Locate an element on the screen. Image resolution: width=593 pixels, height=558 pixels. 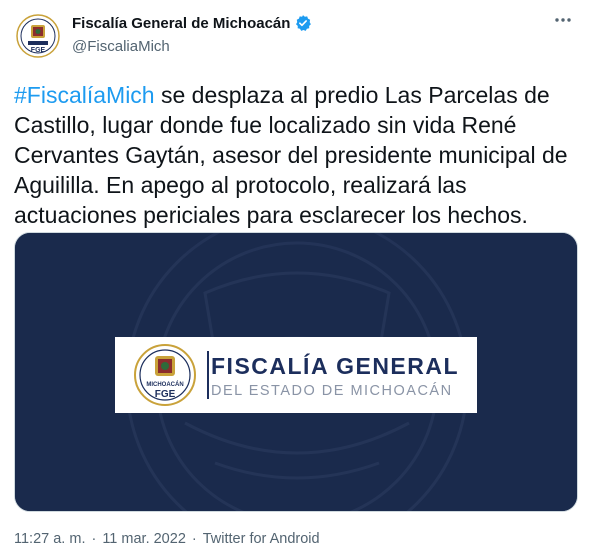
user-handle: @FiscaliaMich is located at coordinates (121, 46).